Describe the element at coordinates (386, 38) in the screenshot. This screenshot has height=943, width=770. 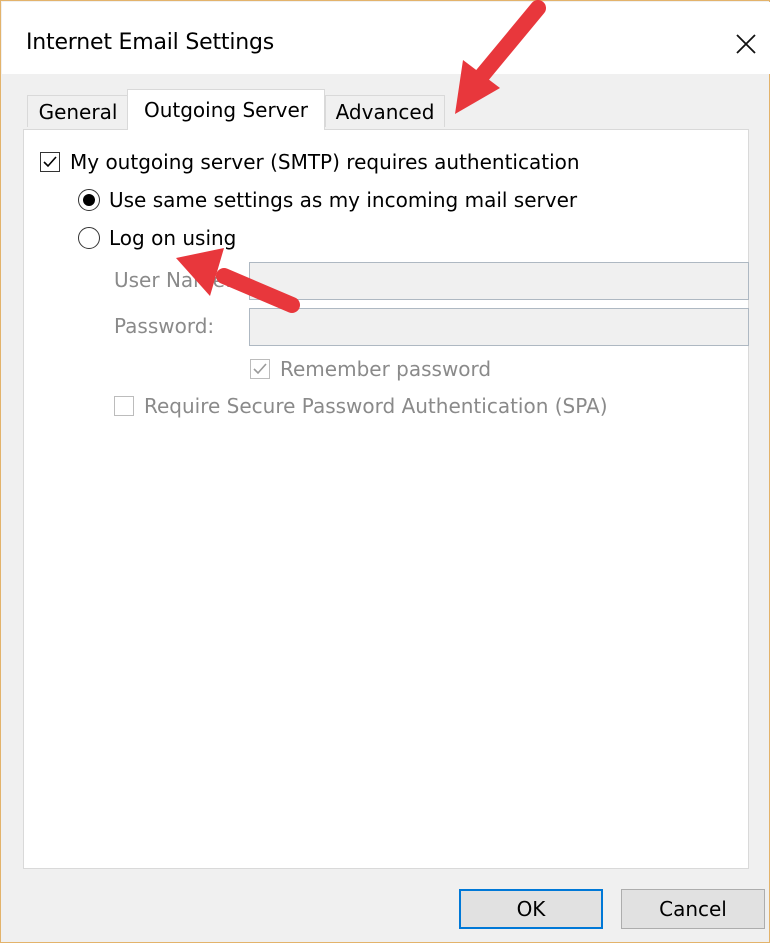
I see `title-bar: Internet Email Settings` at that location.